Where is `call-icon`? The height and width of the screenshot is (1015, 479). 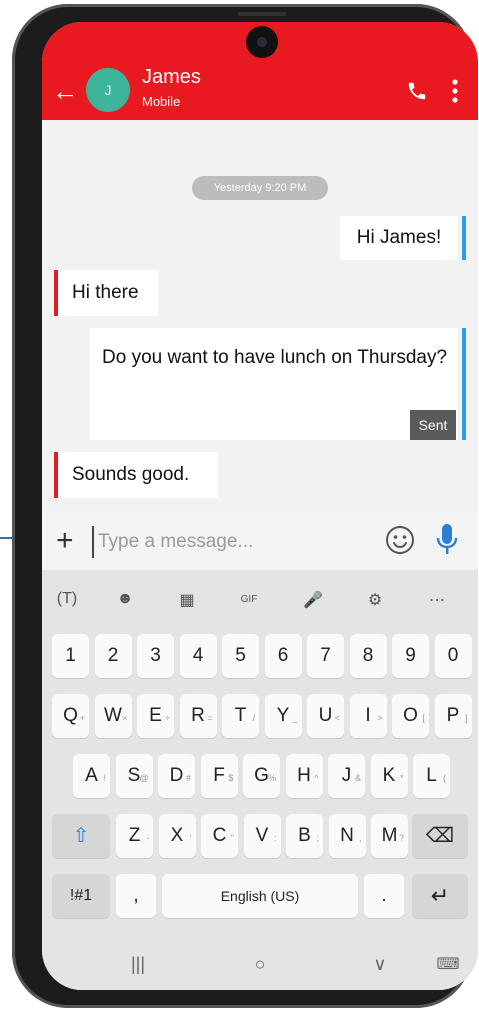 call-icon is located at coordinates (417, 91).